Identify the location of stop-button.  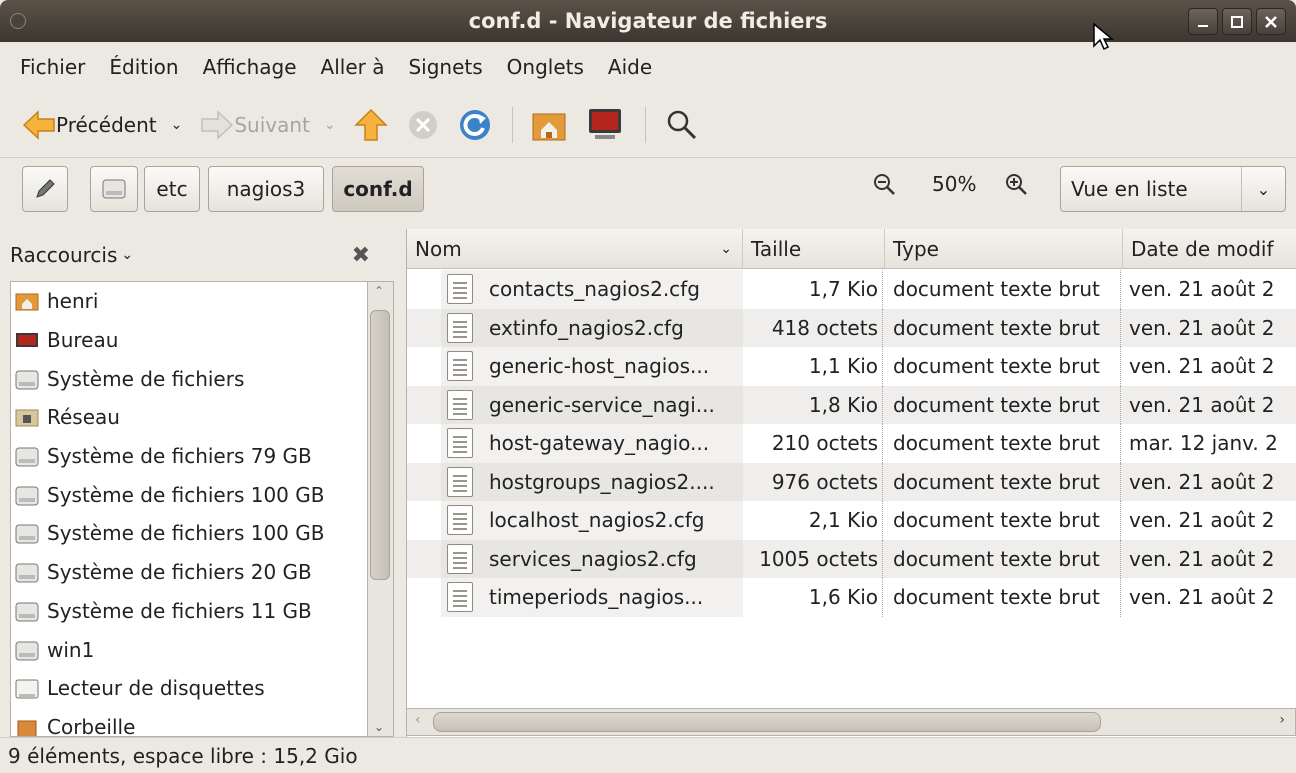
(423, 125).